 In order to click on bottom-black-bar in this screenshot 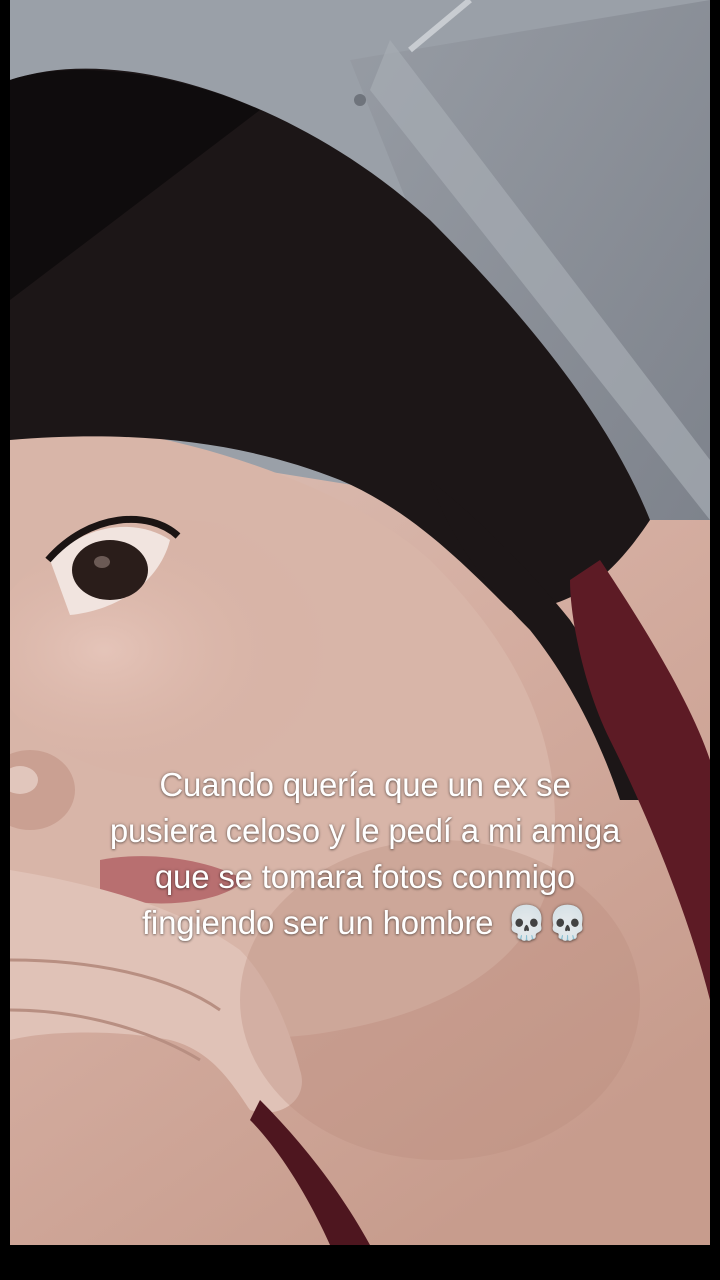, I will do `click(360, 1262)`.